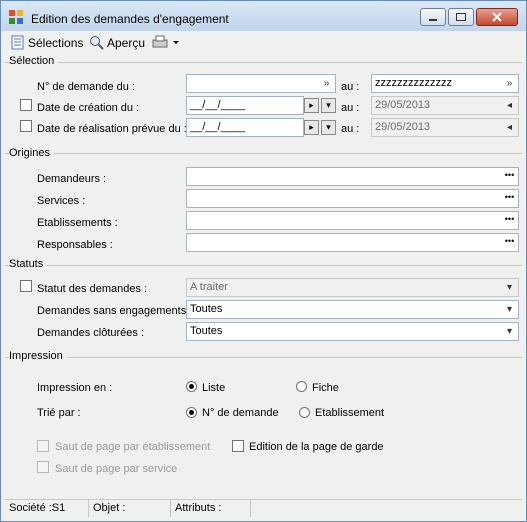 Image resolution: width=527 pixels, height=522 pixels. What do you see at coordinates (28, 264) in the screenshot?
I see `section-statuts: Statuts` at bounding box center [28, 264].